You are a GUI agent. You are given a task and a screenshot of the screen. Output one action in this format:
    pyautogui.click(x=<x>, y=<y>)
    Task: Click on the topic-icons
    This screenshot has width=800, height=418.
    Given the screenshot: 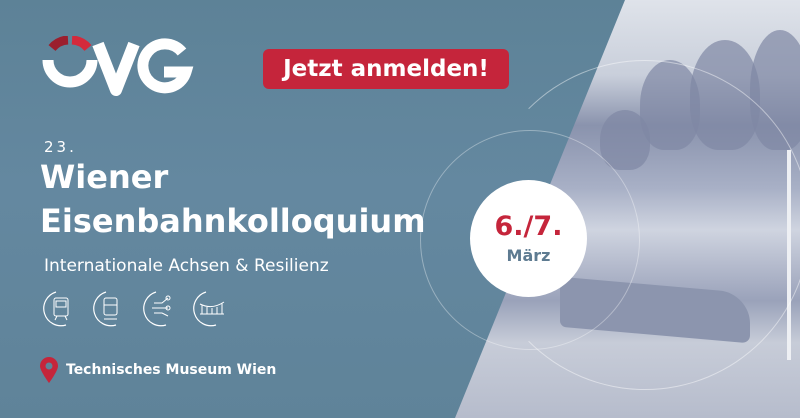 What is the action you would take?
    pyautogui.click(x=135, y=308)
    